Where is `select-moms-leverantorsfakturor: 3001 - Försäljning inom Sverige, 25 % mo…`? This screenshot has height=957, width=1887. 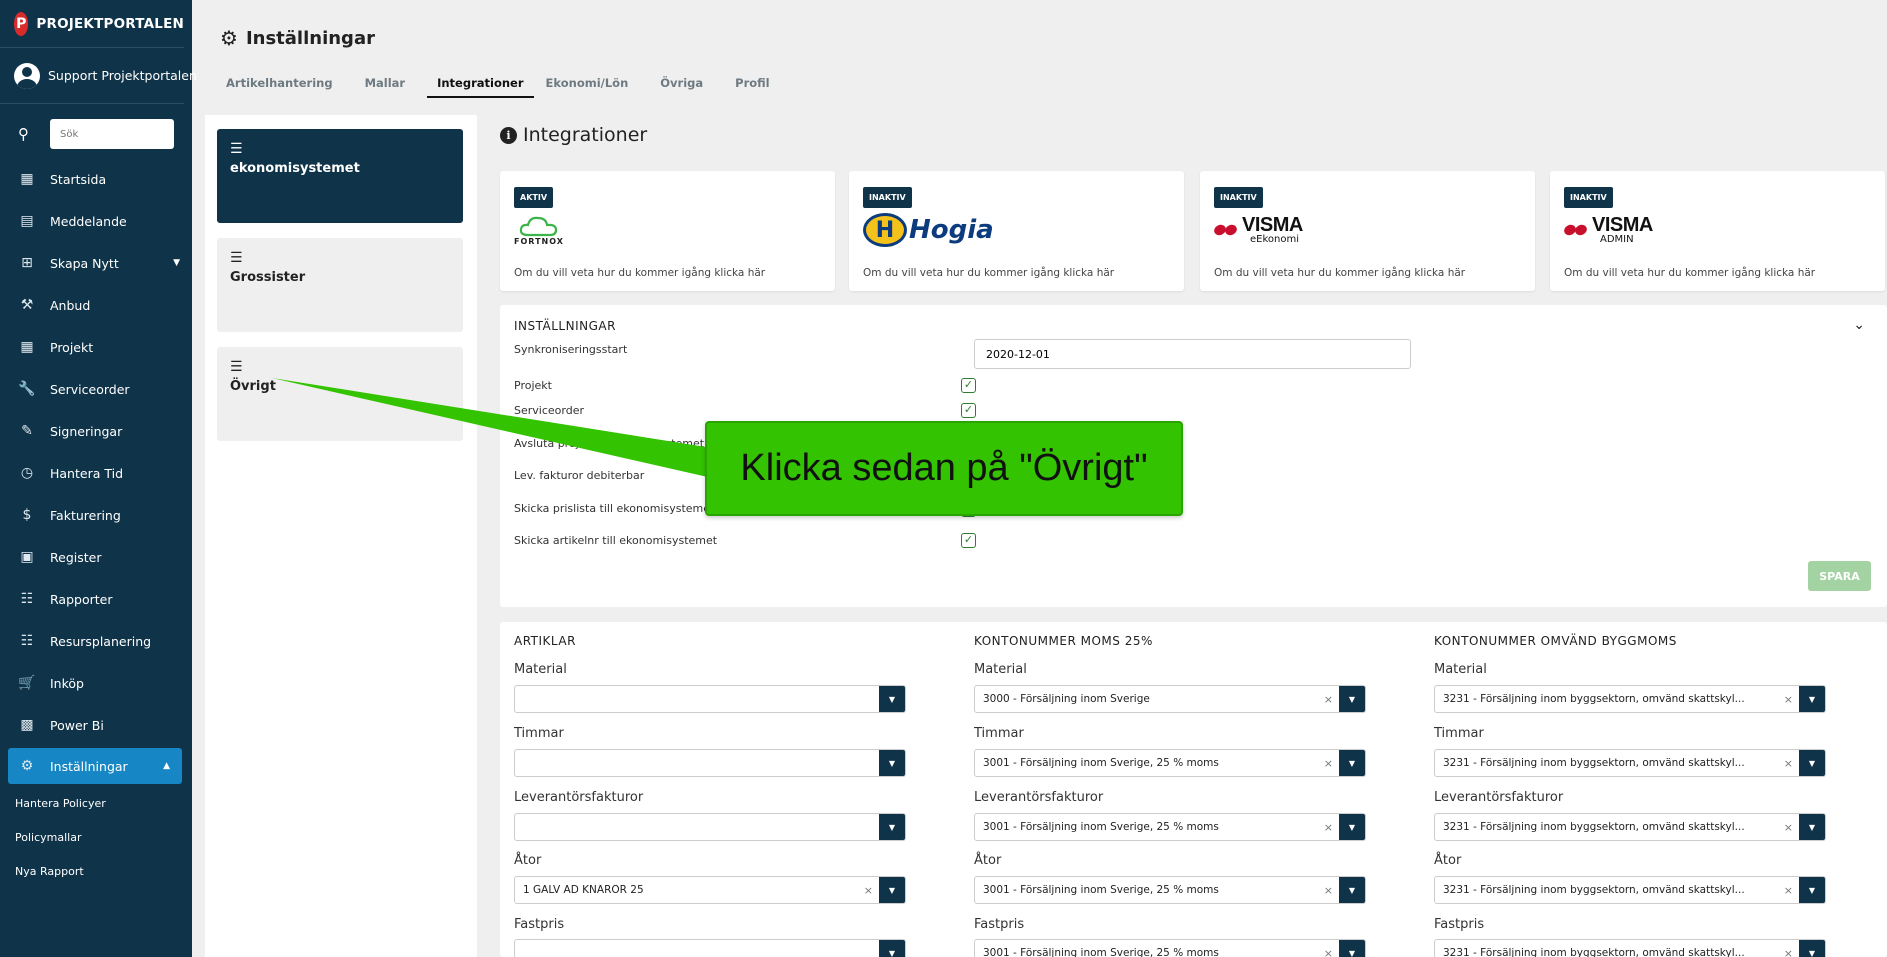
select-moms-leverantorsfakturor: 3001 - Försäljning inom Sverige, 25 % mo… is located at coordinates (1170, 827).